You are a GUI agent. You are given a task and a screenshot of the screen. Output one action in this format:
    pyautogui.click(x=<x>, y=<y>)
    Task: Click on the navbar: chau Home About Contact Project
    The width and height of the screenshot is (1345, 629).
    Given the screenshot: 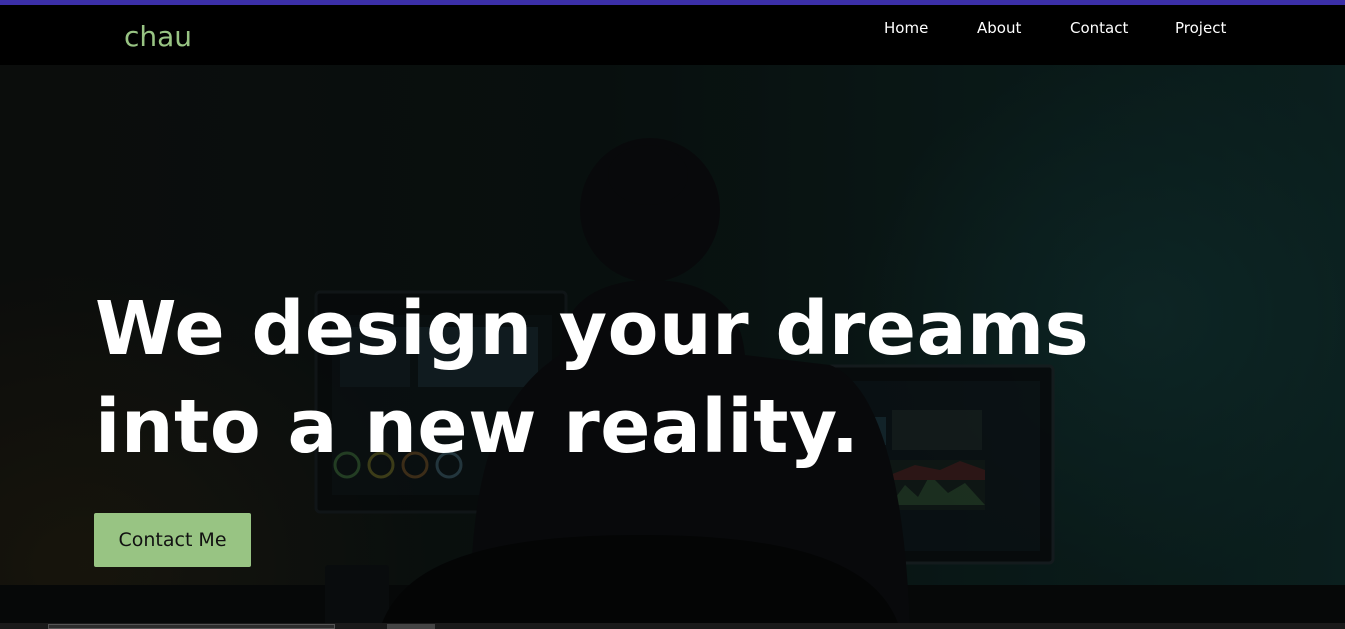 What is the action you would take?
    pyautogui.click(x=672, y=35)
    